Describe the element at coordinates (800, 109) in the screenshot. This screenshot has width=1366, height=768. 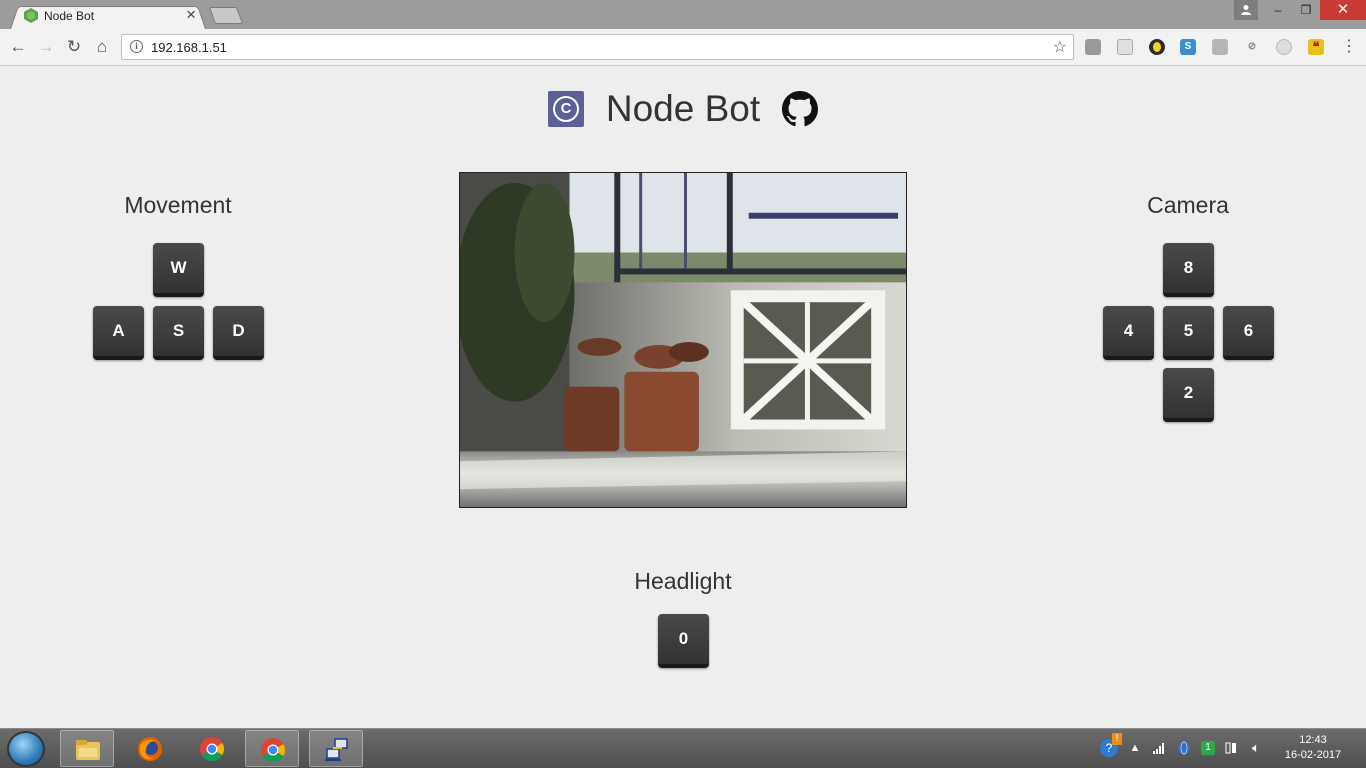
I see `github-icon` at that location.